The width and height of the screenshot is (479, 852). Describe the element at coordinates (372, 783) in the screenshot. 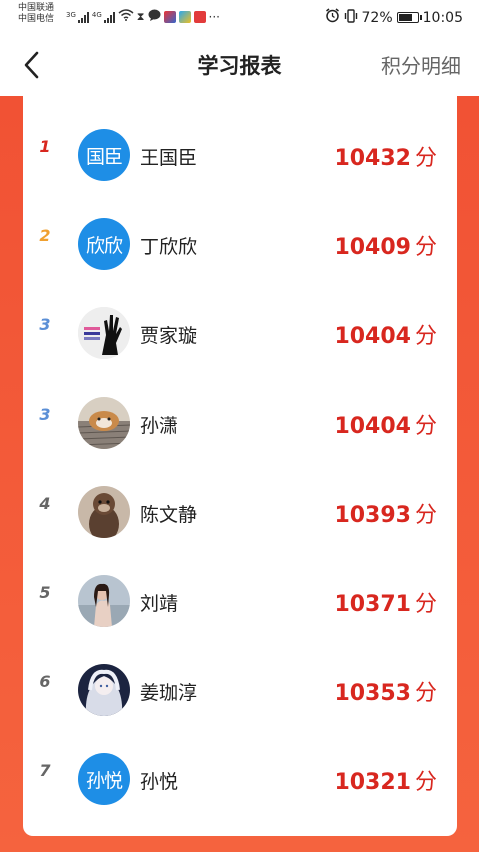

I see `score-value: 10321` at that location.